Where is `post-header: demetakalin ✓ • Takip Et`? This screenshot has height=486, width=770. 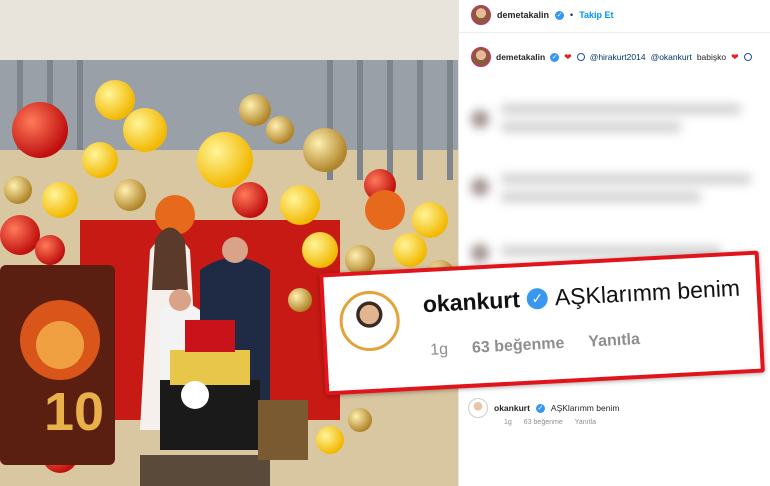 post-header: demetakalin ✓ • Takip Et is located at coordinates (542, 15).